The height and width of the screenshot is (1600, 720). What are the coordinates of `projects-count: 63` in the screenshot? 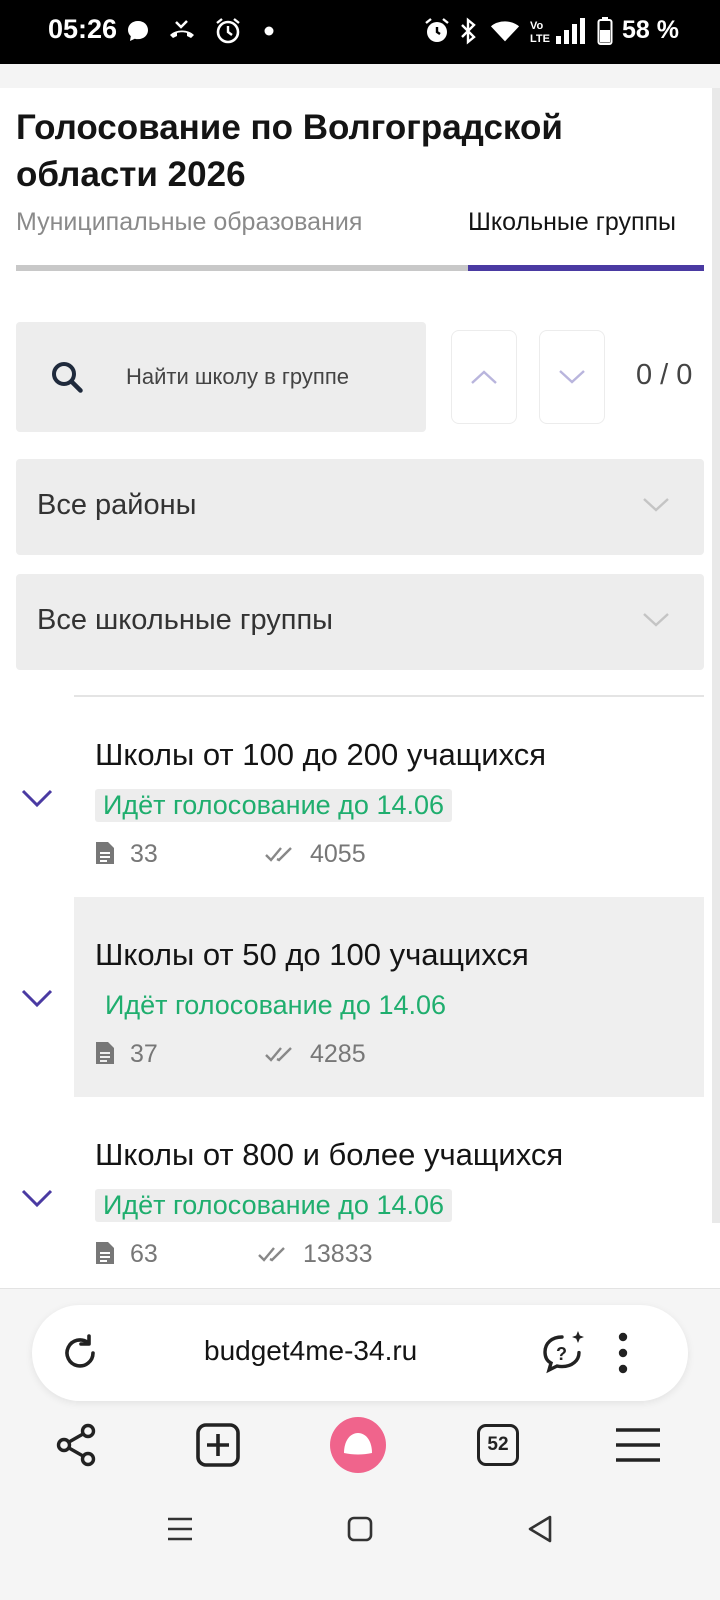 It's located at (144, 1254).